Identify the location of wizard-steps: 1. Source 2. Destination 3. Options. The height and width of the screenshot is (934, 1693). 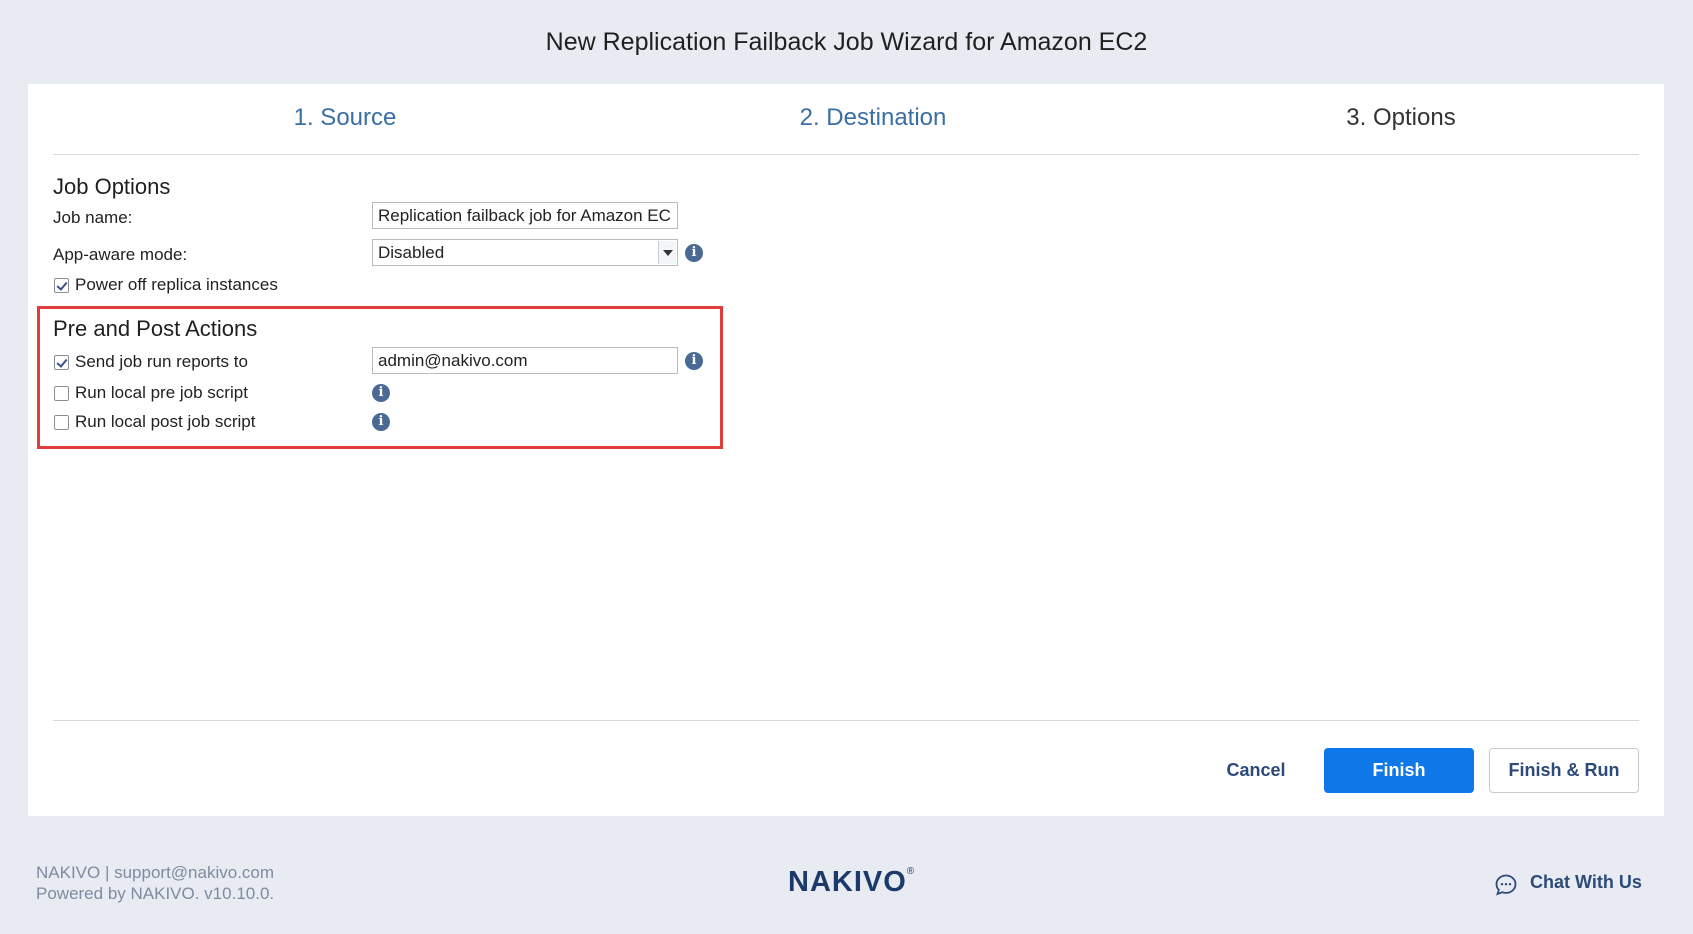
(846, 119).